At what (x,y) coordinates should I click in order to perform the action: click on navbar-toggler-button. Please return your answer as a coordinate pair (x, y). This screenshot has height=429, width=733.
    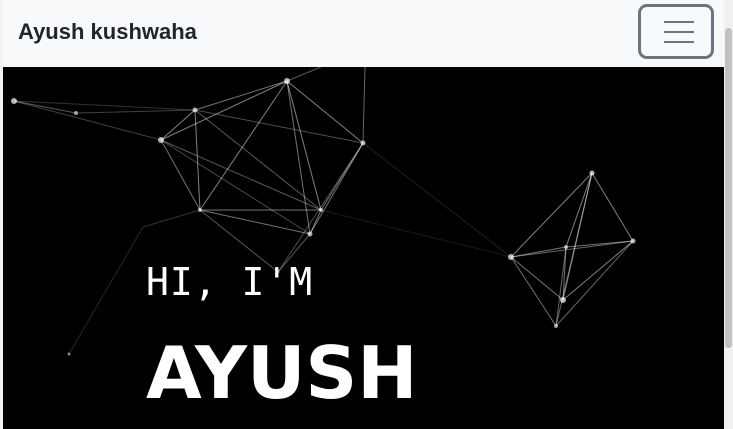
    Looking at the image, I should click on (676, 31).